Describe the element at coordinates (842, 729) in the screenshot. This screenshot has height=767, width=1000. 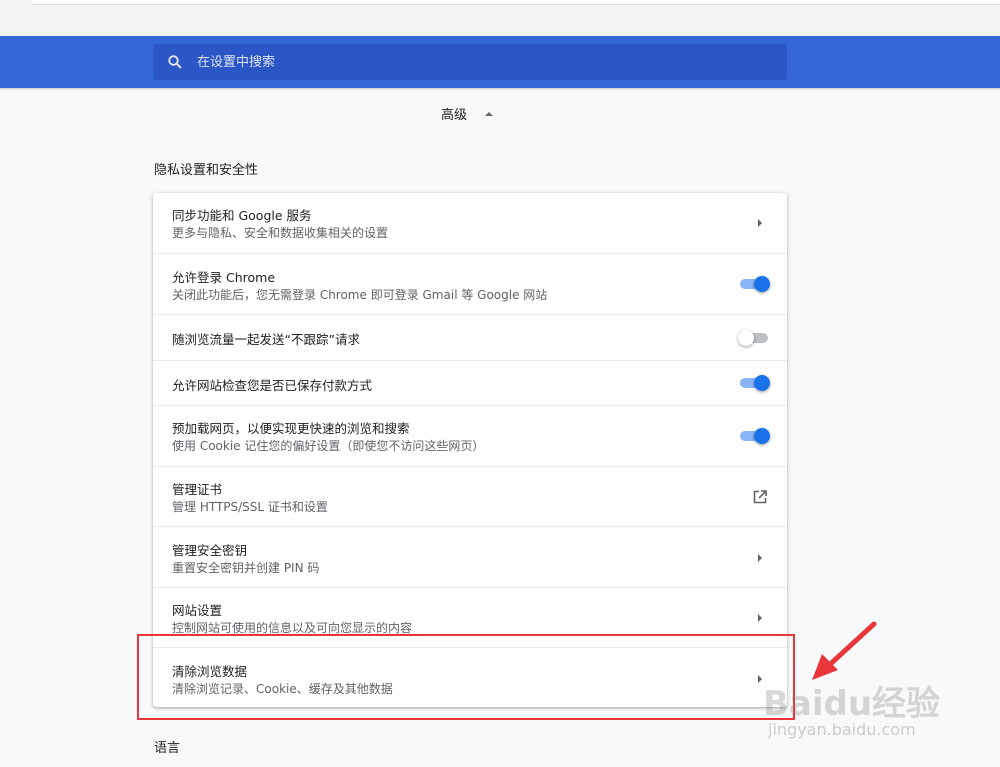
I see `watermark-url: jingyan.baidu.com` at that location.